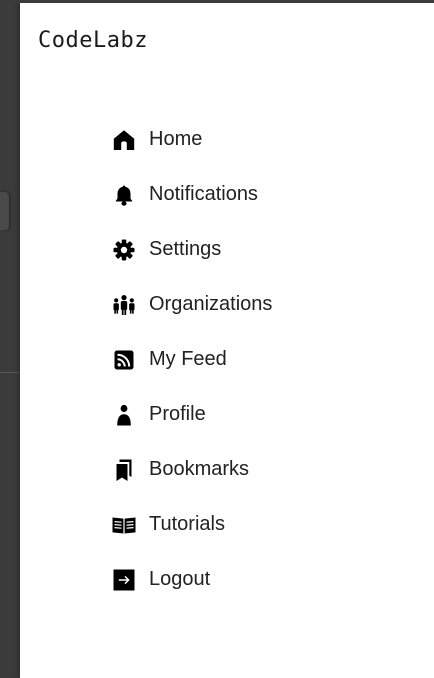  I want to click on nav-label-logout: Logout, so click(180, 579).